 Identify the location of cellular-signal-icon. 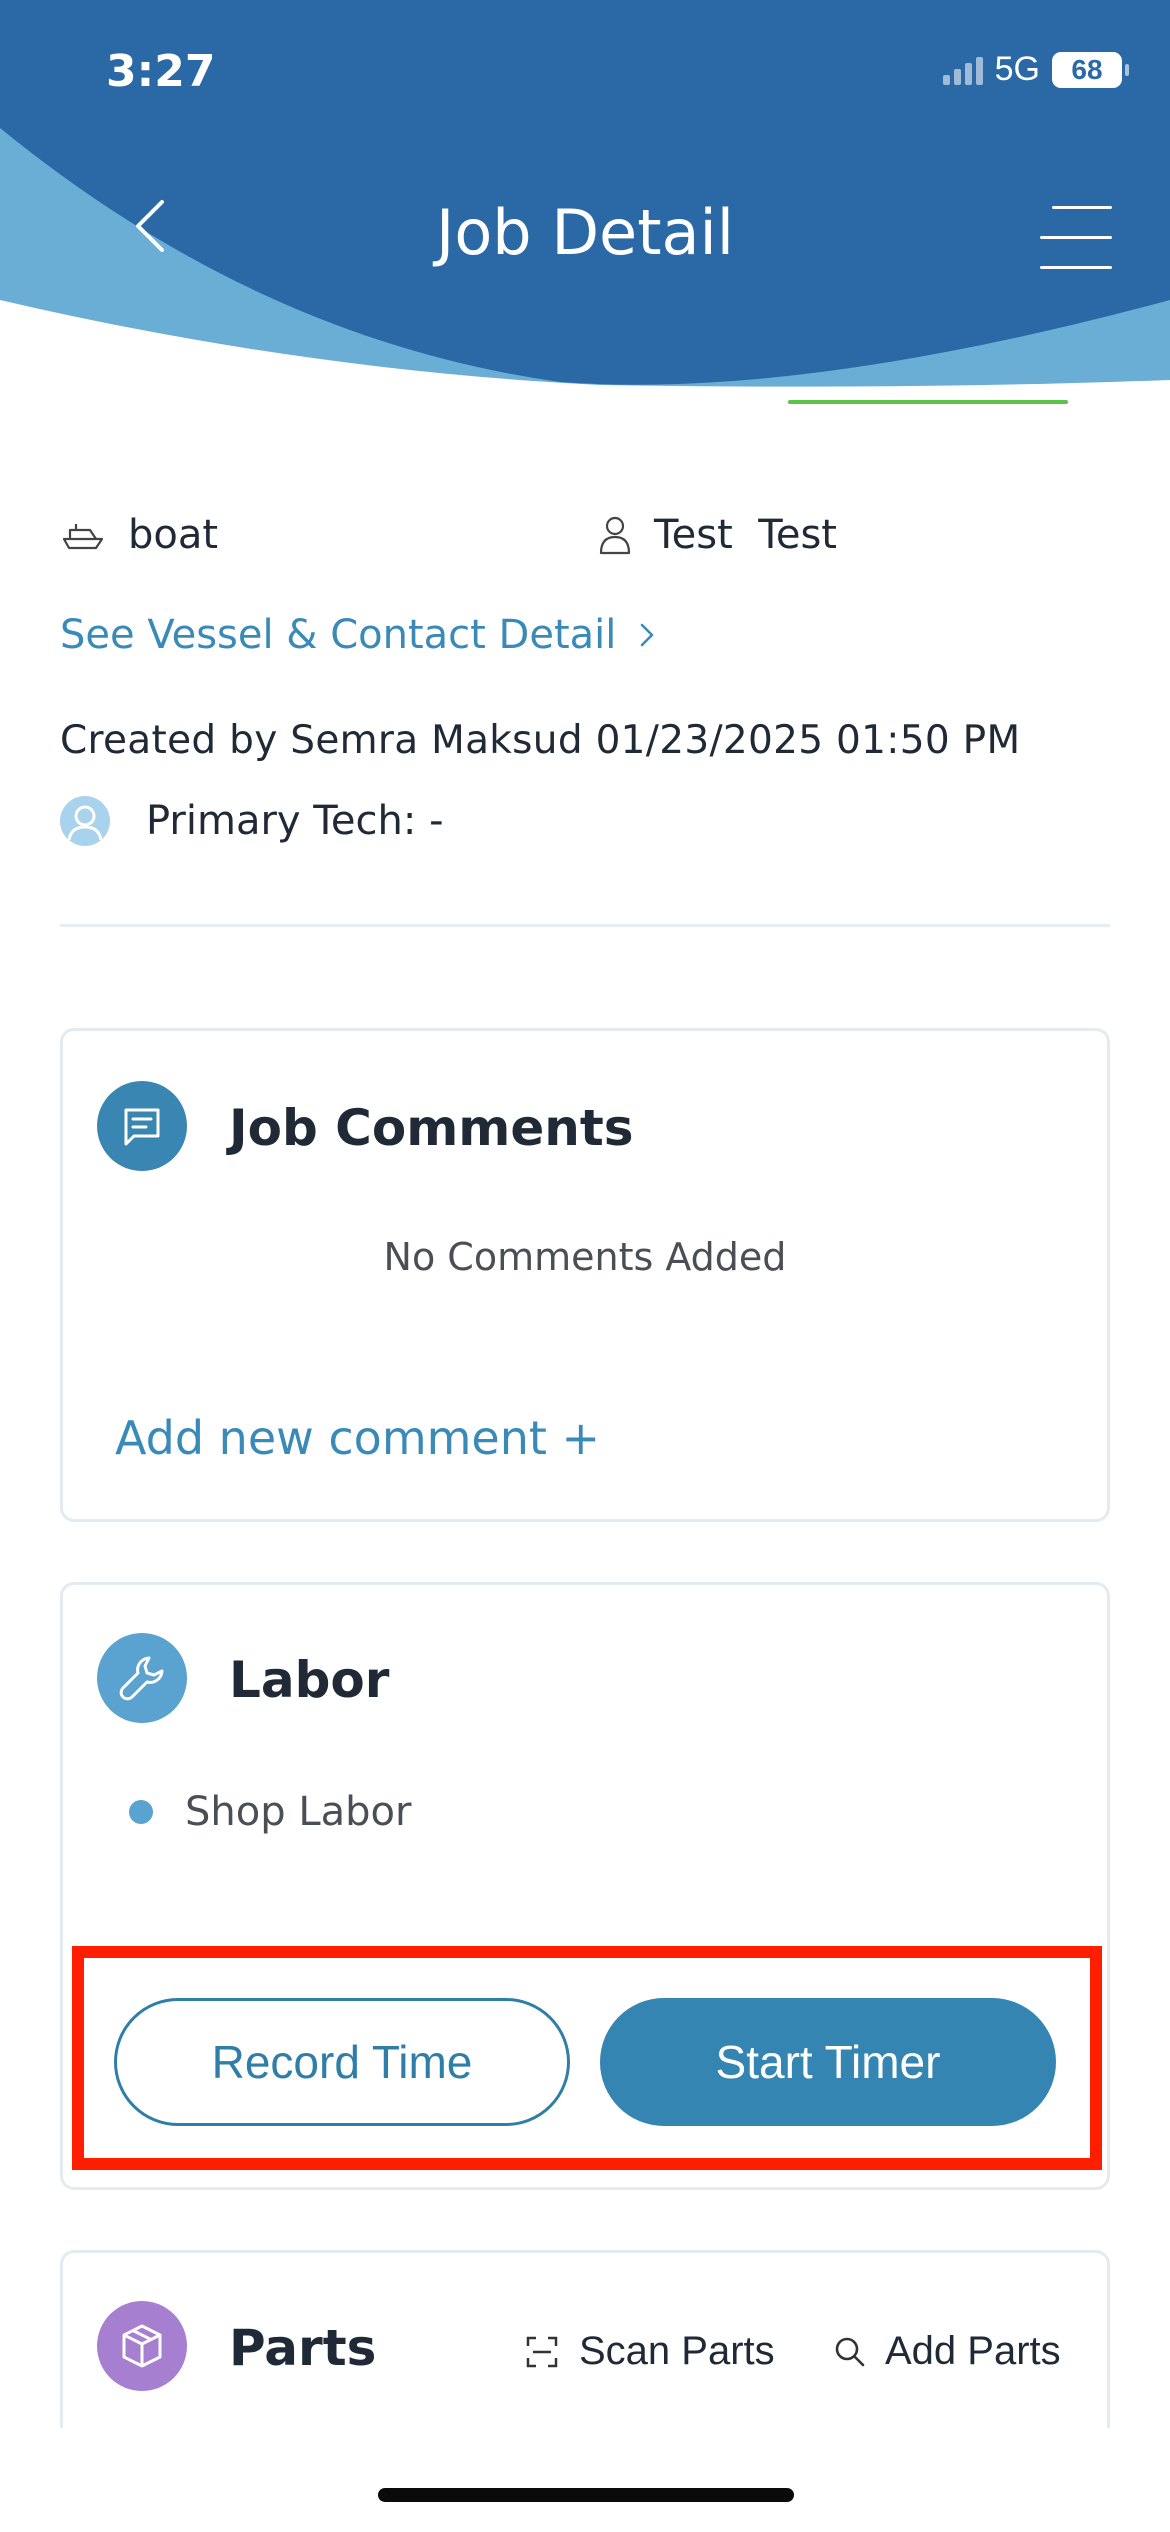
(962, 70).